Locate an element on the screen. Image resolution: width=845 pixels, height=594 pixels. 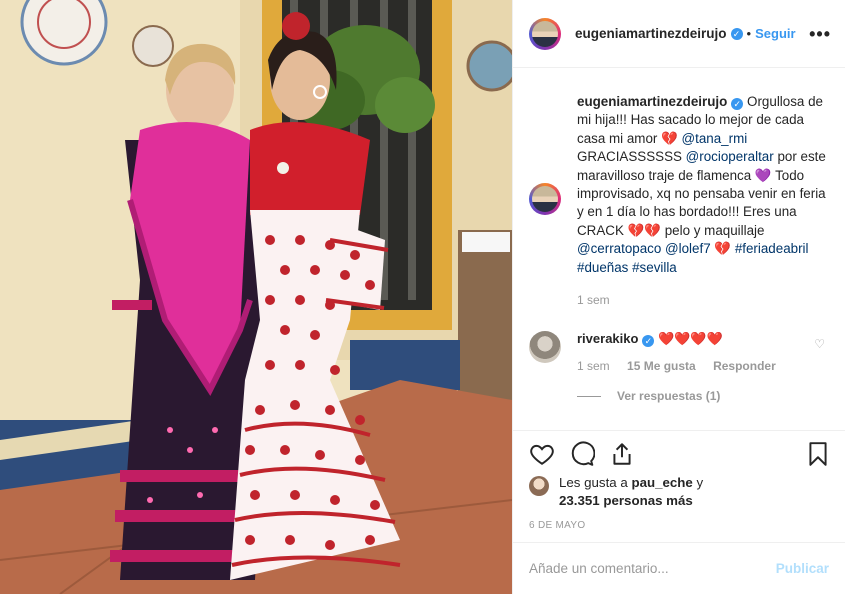
more-options-icon: ••• is located at coordinates (820, 34).